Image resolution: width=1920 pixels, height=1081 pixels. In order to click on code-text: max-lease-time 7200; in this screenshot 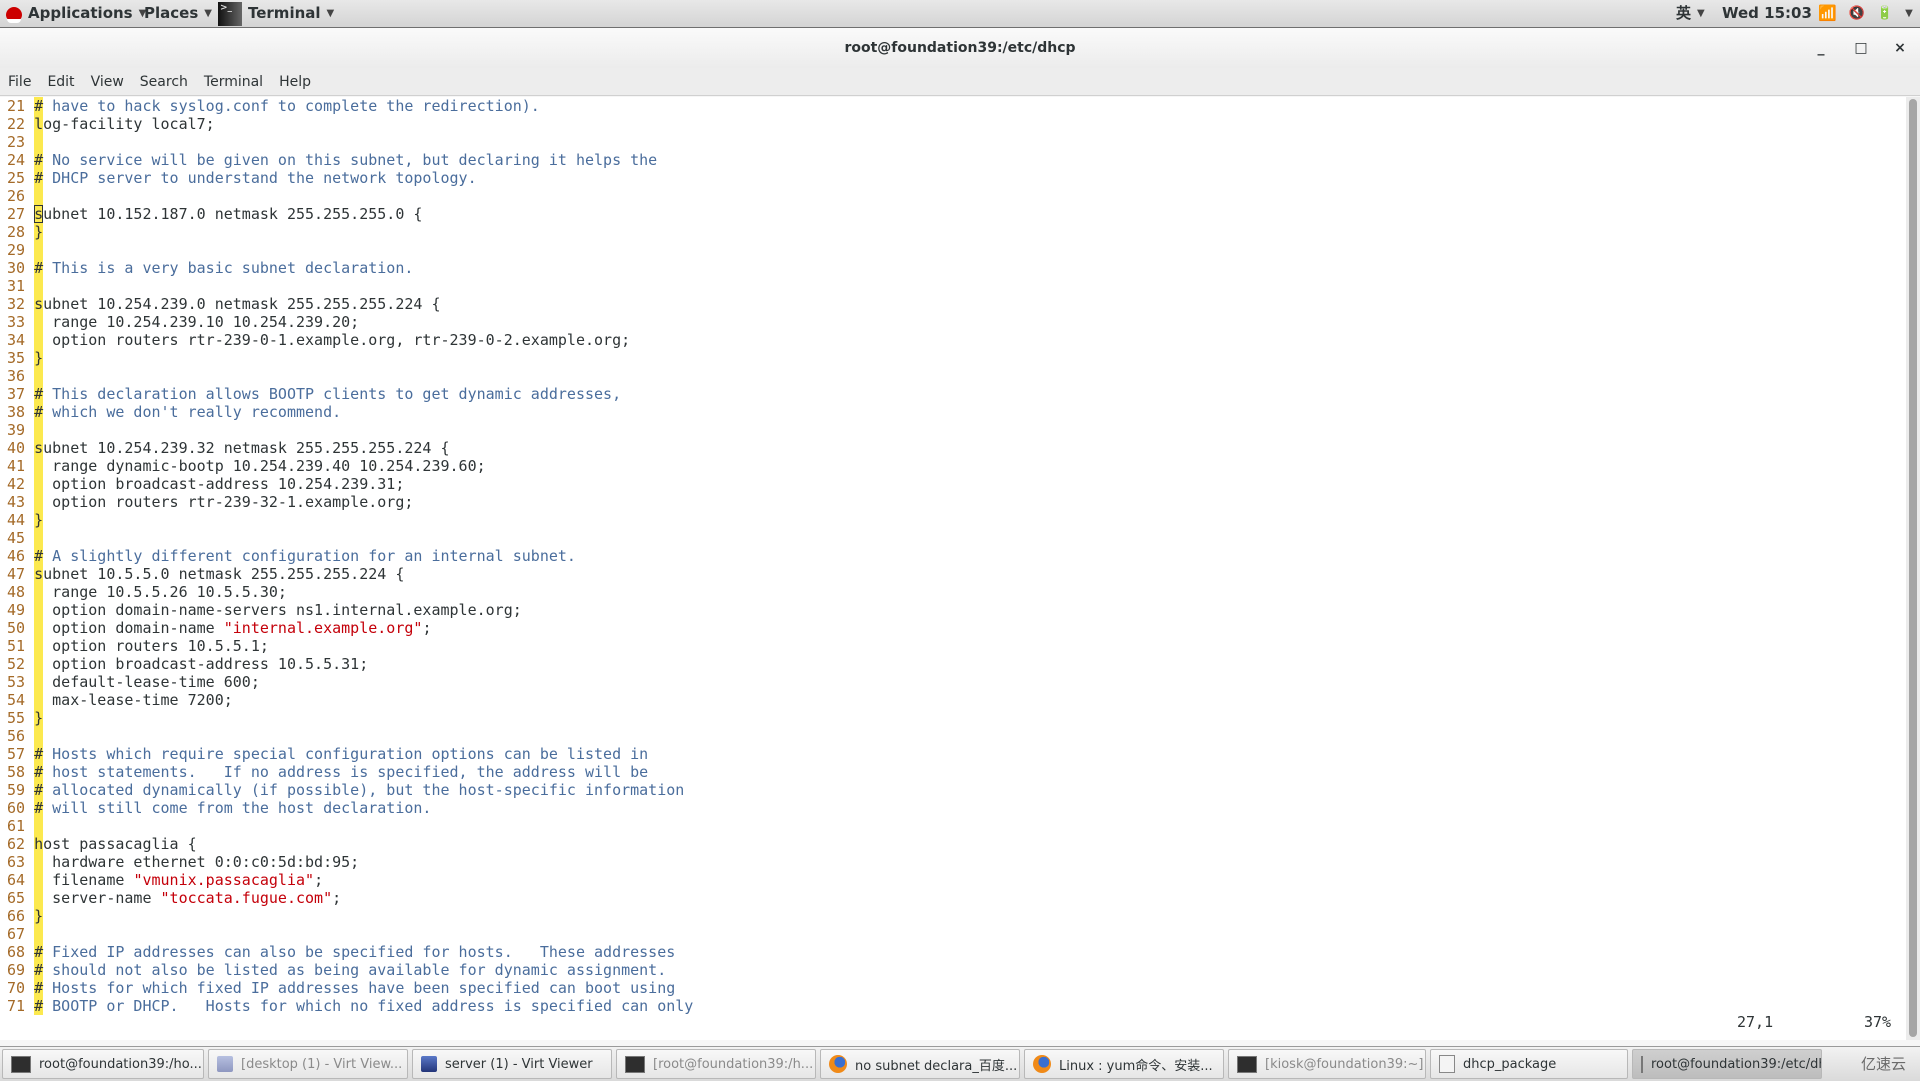, I will do `click(138, 700)`.